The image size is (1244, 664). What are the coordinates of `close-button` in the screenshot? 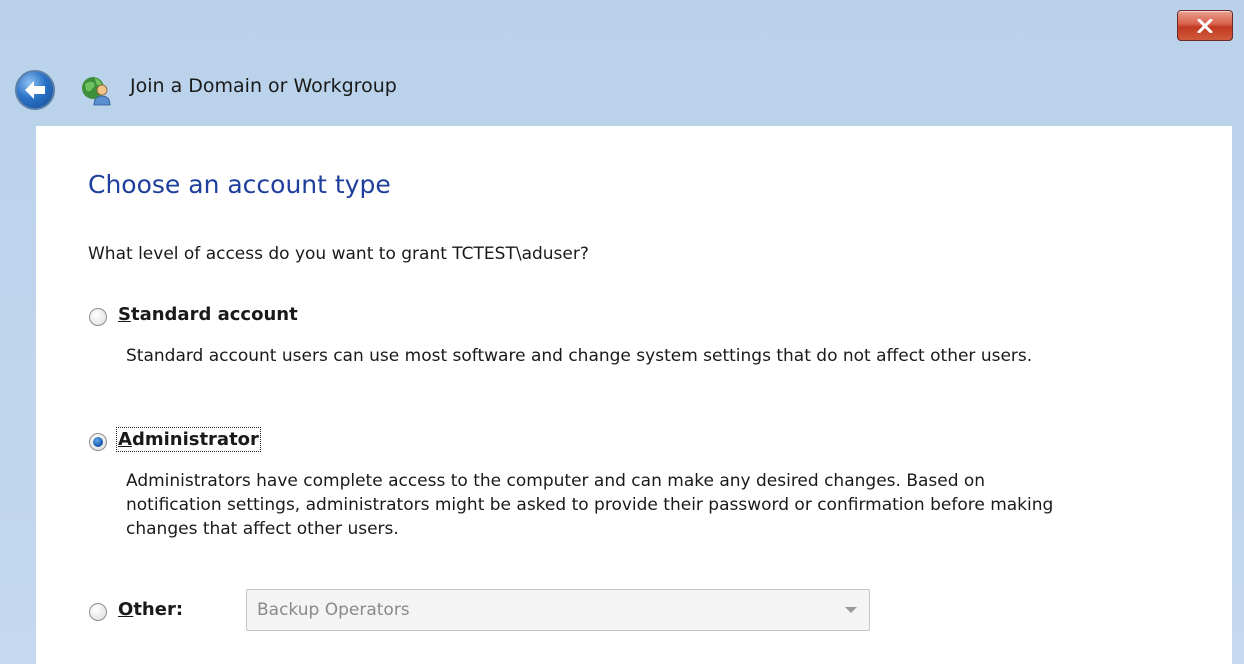 It's located at (1205, 25).